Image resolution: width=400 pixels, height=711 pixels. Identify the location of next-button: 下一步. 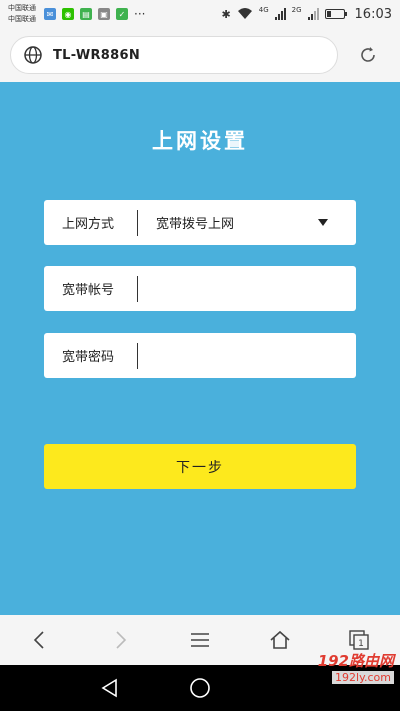
(200, 466).